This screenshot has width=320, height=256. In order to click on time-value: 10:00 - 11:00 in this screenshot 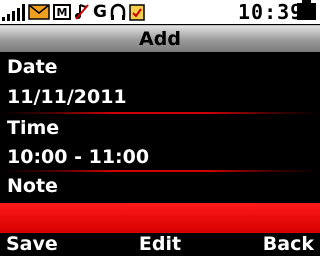, I will do `click(78, 157)`.